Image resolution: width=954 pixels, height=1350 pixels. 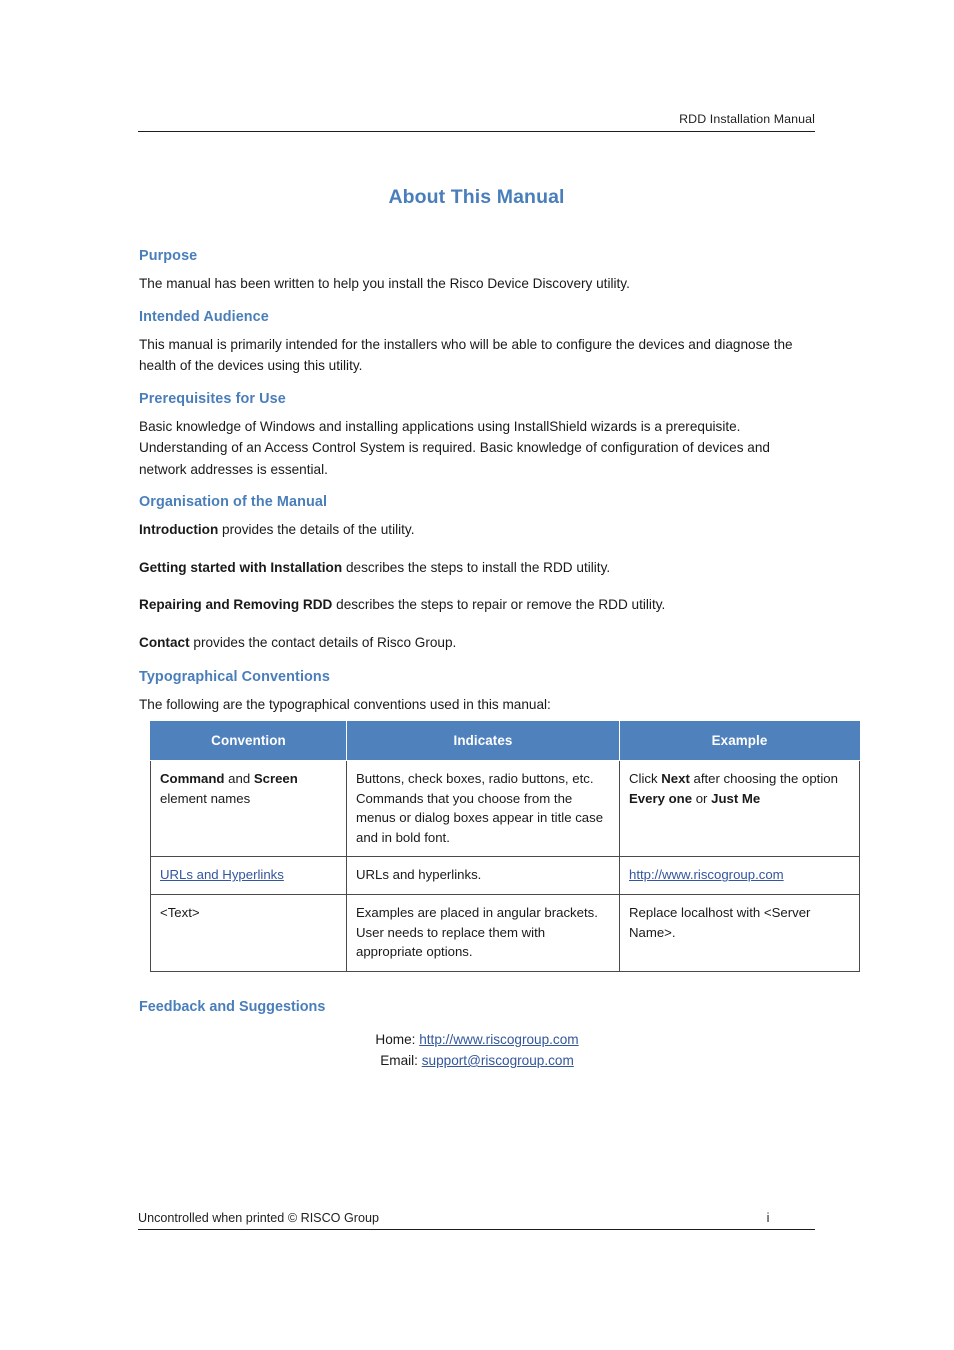 What do you see at coordinates (234, 677) in the screenshot?
I see `heading-typographical-conventions: Typographical Conventions` at bounding box center [234, 677].